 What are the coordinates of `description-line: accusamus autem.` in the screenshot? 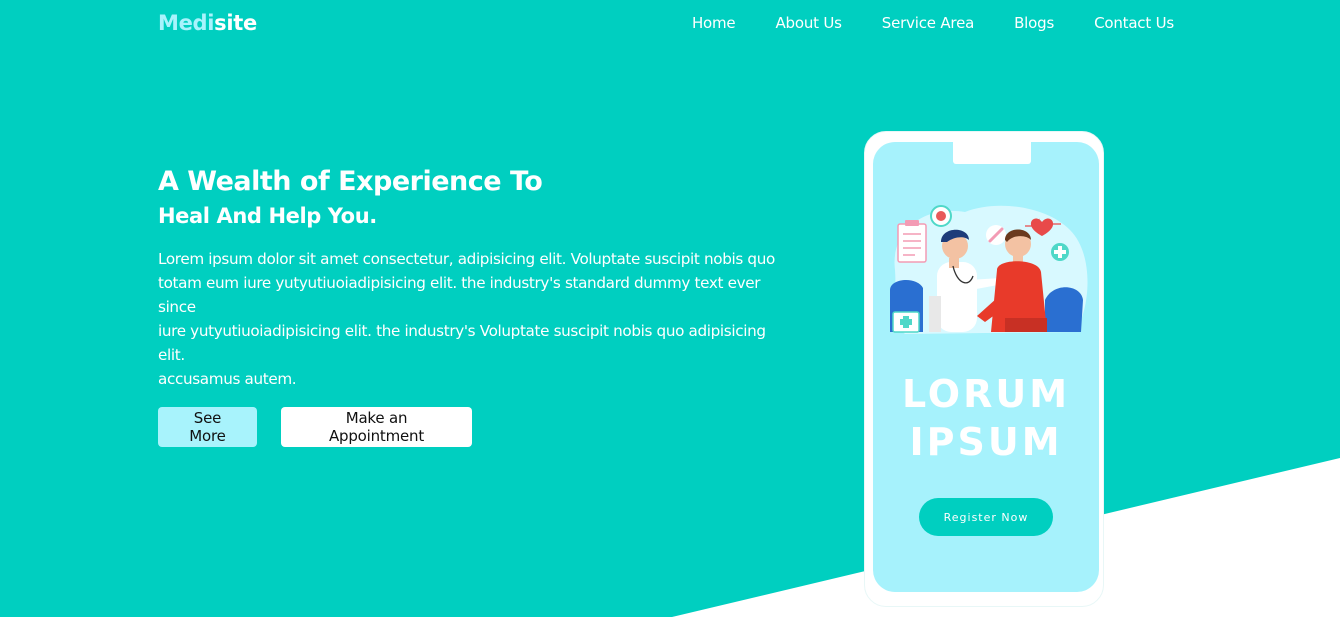 It's located at (227, 379).